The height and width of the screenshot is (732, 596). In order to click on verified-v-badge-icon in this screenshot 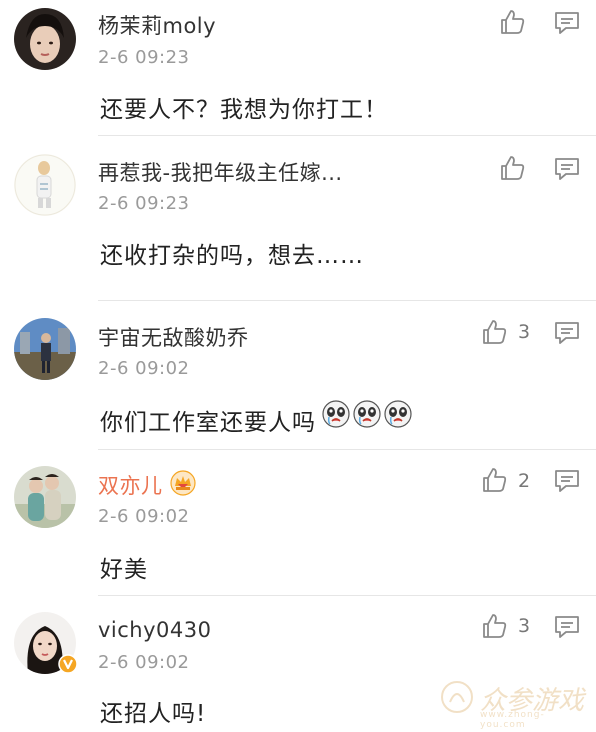, I will do `click(68, 664)`.